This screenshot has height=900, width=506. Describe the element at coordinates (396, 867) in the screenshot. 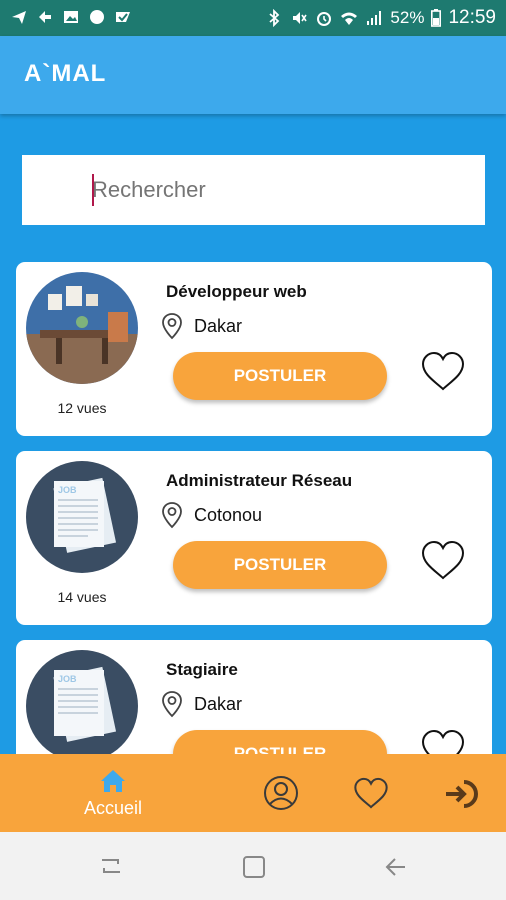

I see `back-button-icon` at that location.